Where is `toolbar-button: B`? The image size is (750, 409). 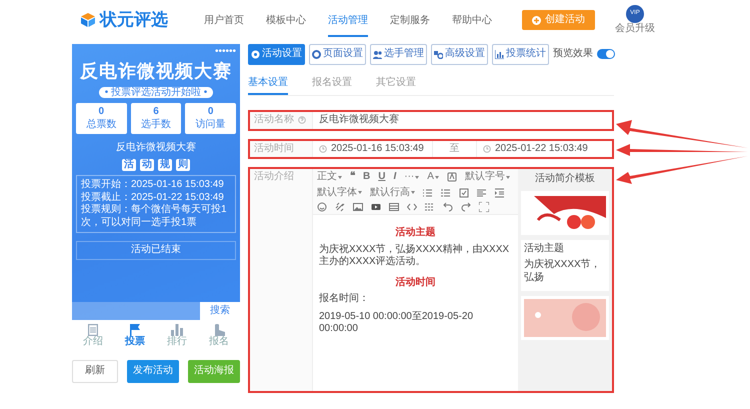
toolbar-button: B is located at coordinates (367, 177).